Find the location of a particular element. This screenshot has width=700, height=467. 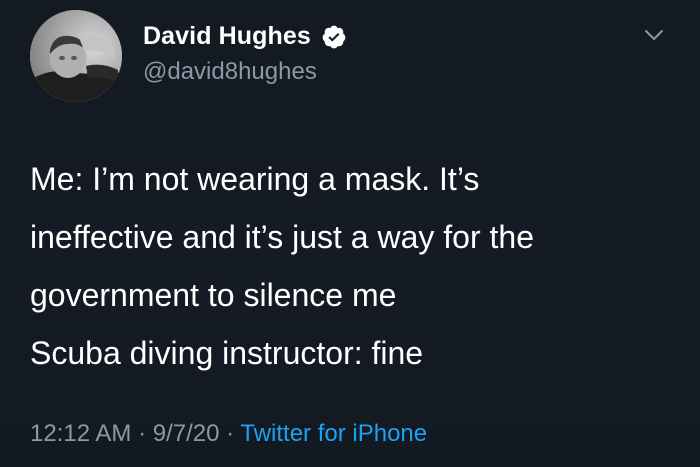

tweet-text-line: ineffective and it’s just a way for the is located at coordinates (282, 237).